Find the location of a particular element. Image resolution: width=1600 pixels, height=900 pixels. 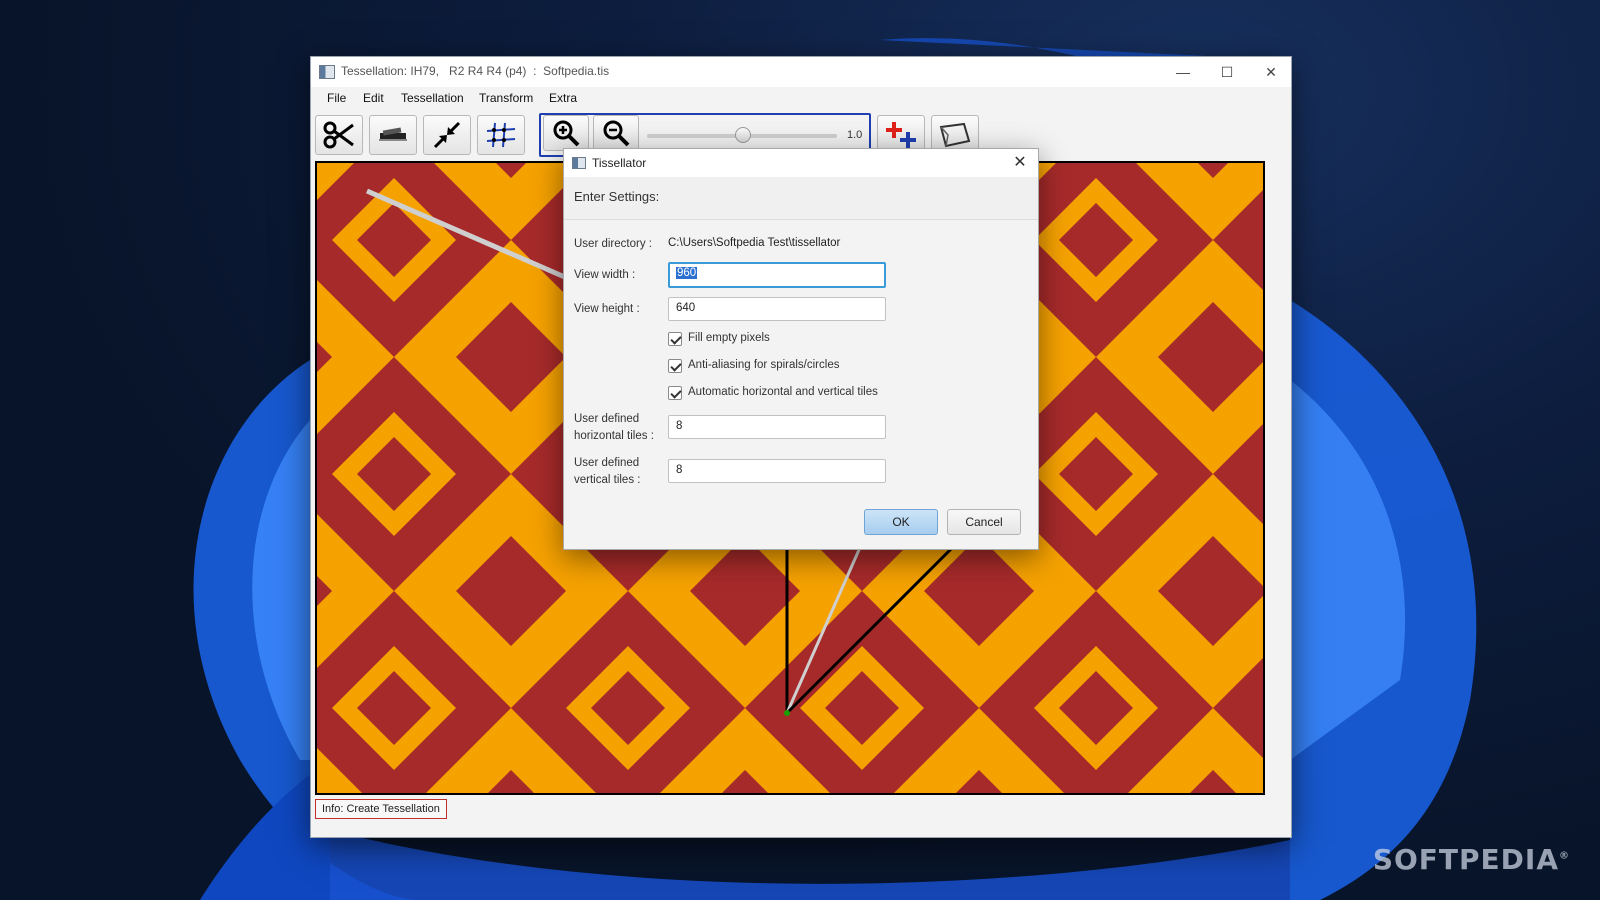

menu-edit: Edit is located at coordinates (373, 98).